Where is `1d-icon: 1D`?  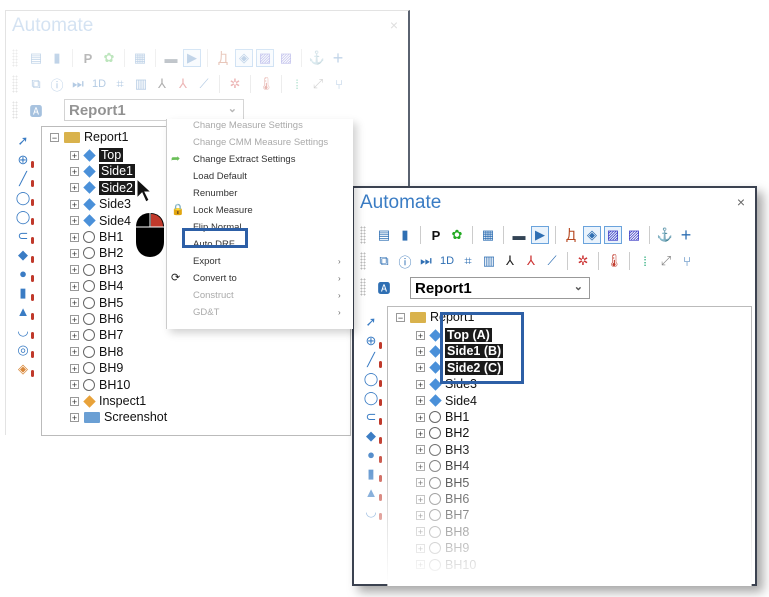
1d-icon: 1D is located at coordinates (99, 84).